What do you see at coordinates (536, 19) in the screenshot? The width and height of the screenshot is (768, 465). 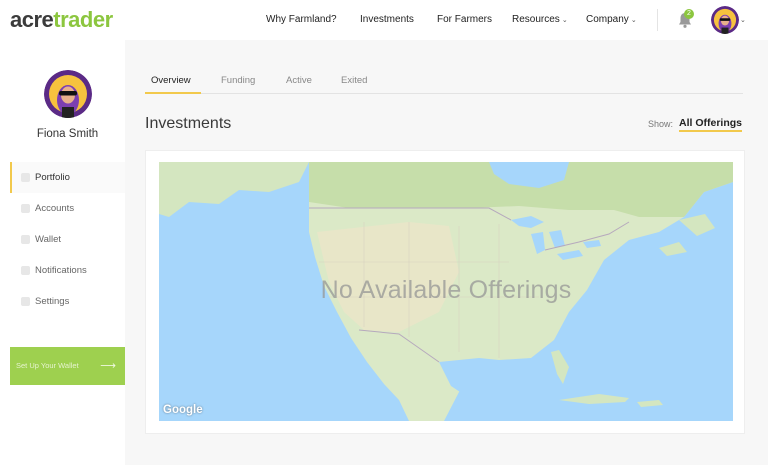 I see `nav-label: Resources` at bounding box center [536, 19].